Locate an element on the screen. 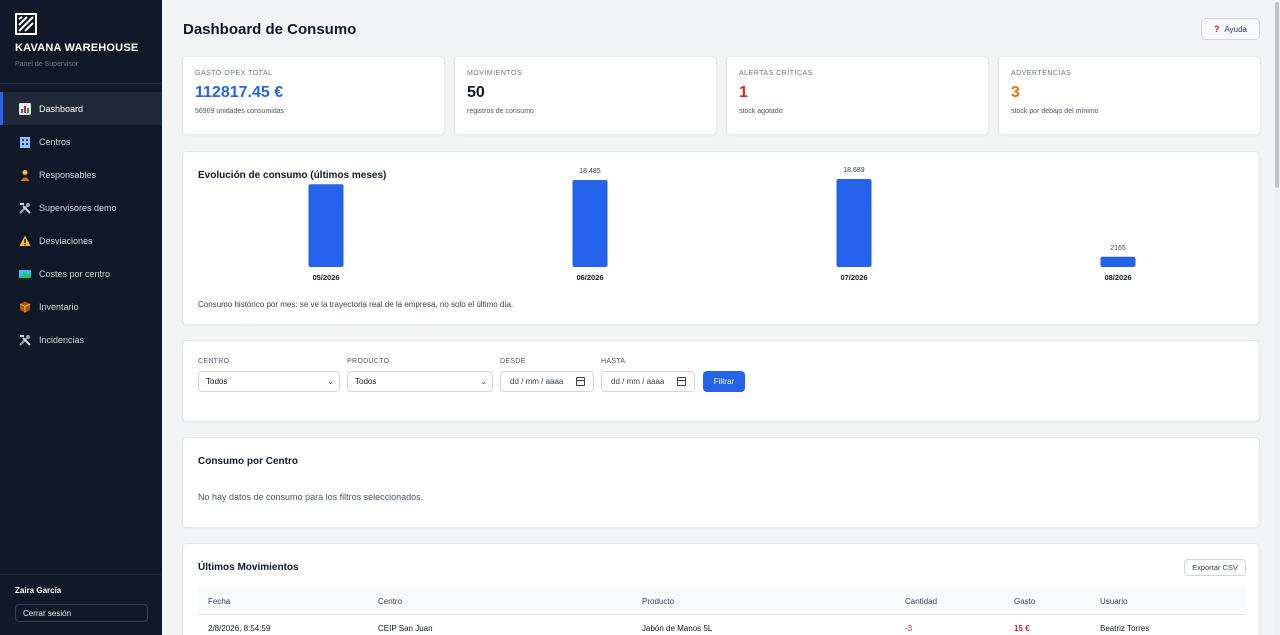  brand: KAVANA WAREHOUSE Panel de Supervisor is located at coordinates (81, 42).